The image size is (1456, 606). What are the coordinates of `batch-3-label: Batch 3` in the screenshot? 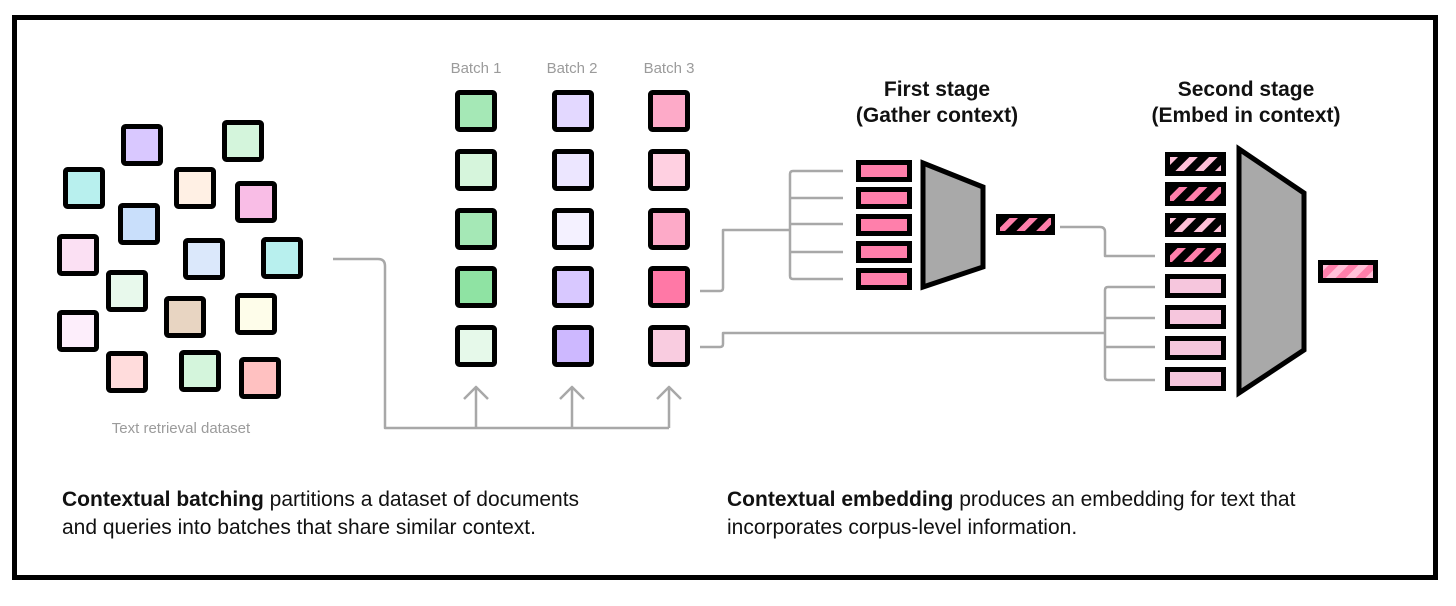 It's located at (669, 68).